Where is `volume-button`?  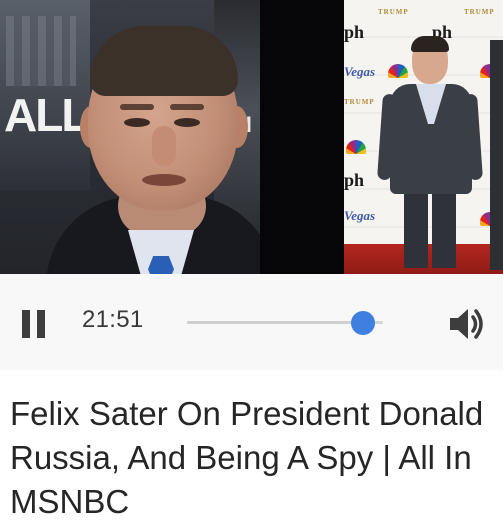 volume-button is located at coordinates (466, 324).